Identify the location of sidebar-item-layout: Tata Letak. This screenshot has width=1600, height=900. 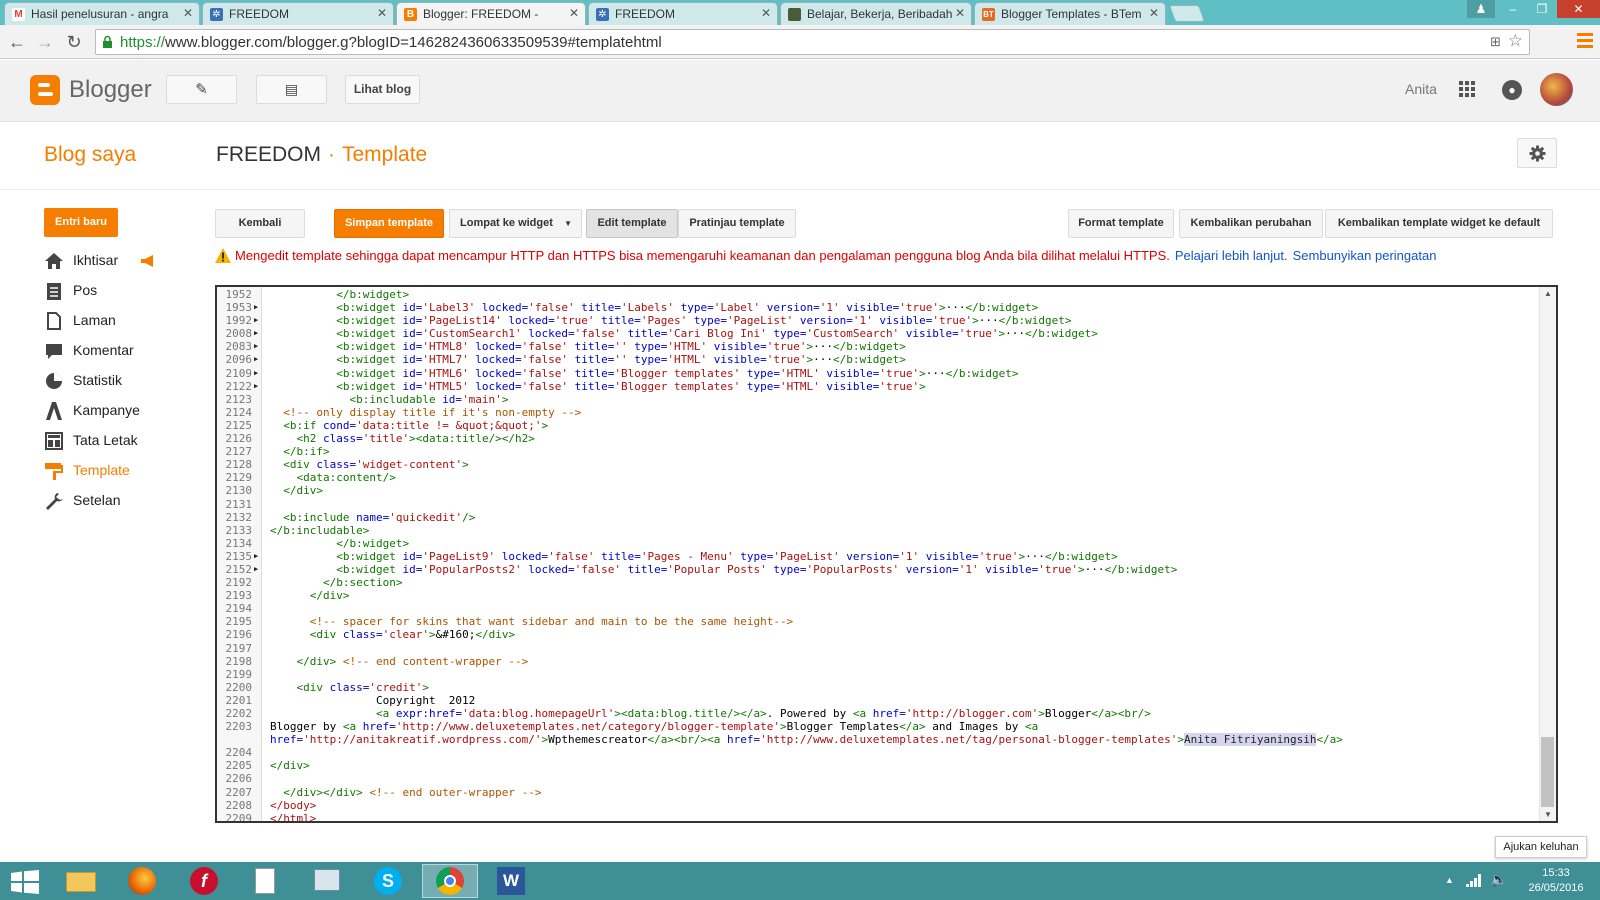
(124, 441).